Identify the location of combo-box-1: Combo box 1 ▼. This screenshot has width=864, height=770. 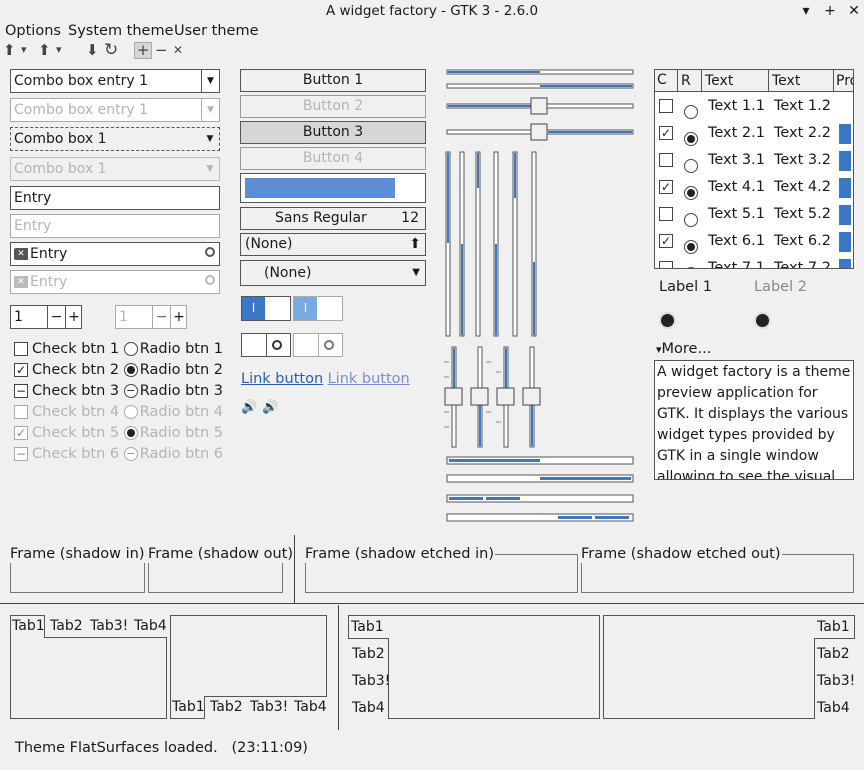
(115, 139).